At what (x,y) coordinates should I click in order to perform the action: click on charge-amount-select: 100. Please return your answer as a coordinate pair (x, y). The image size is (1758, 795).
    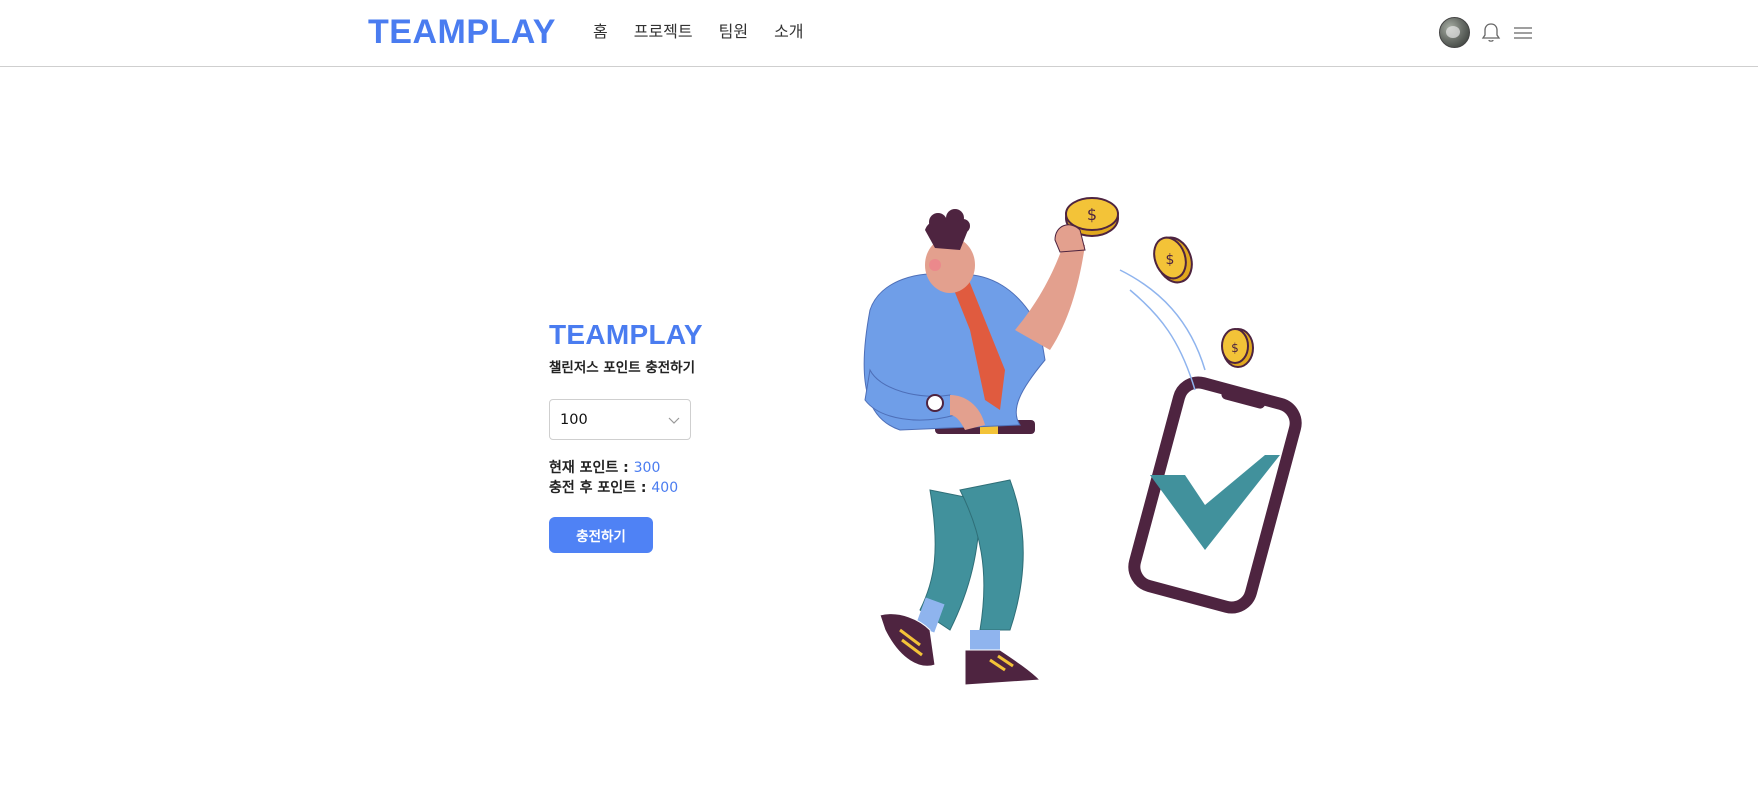
    Looking at the image, I should click on (620, 419).